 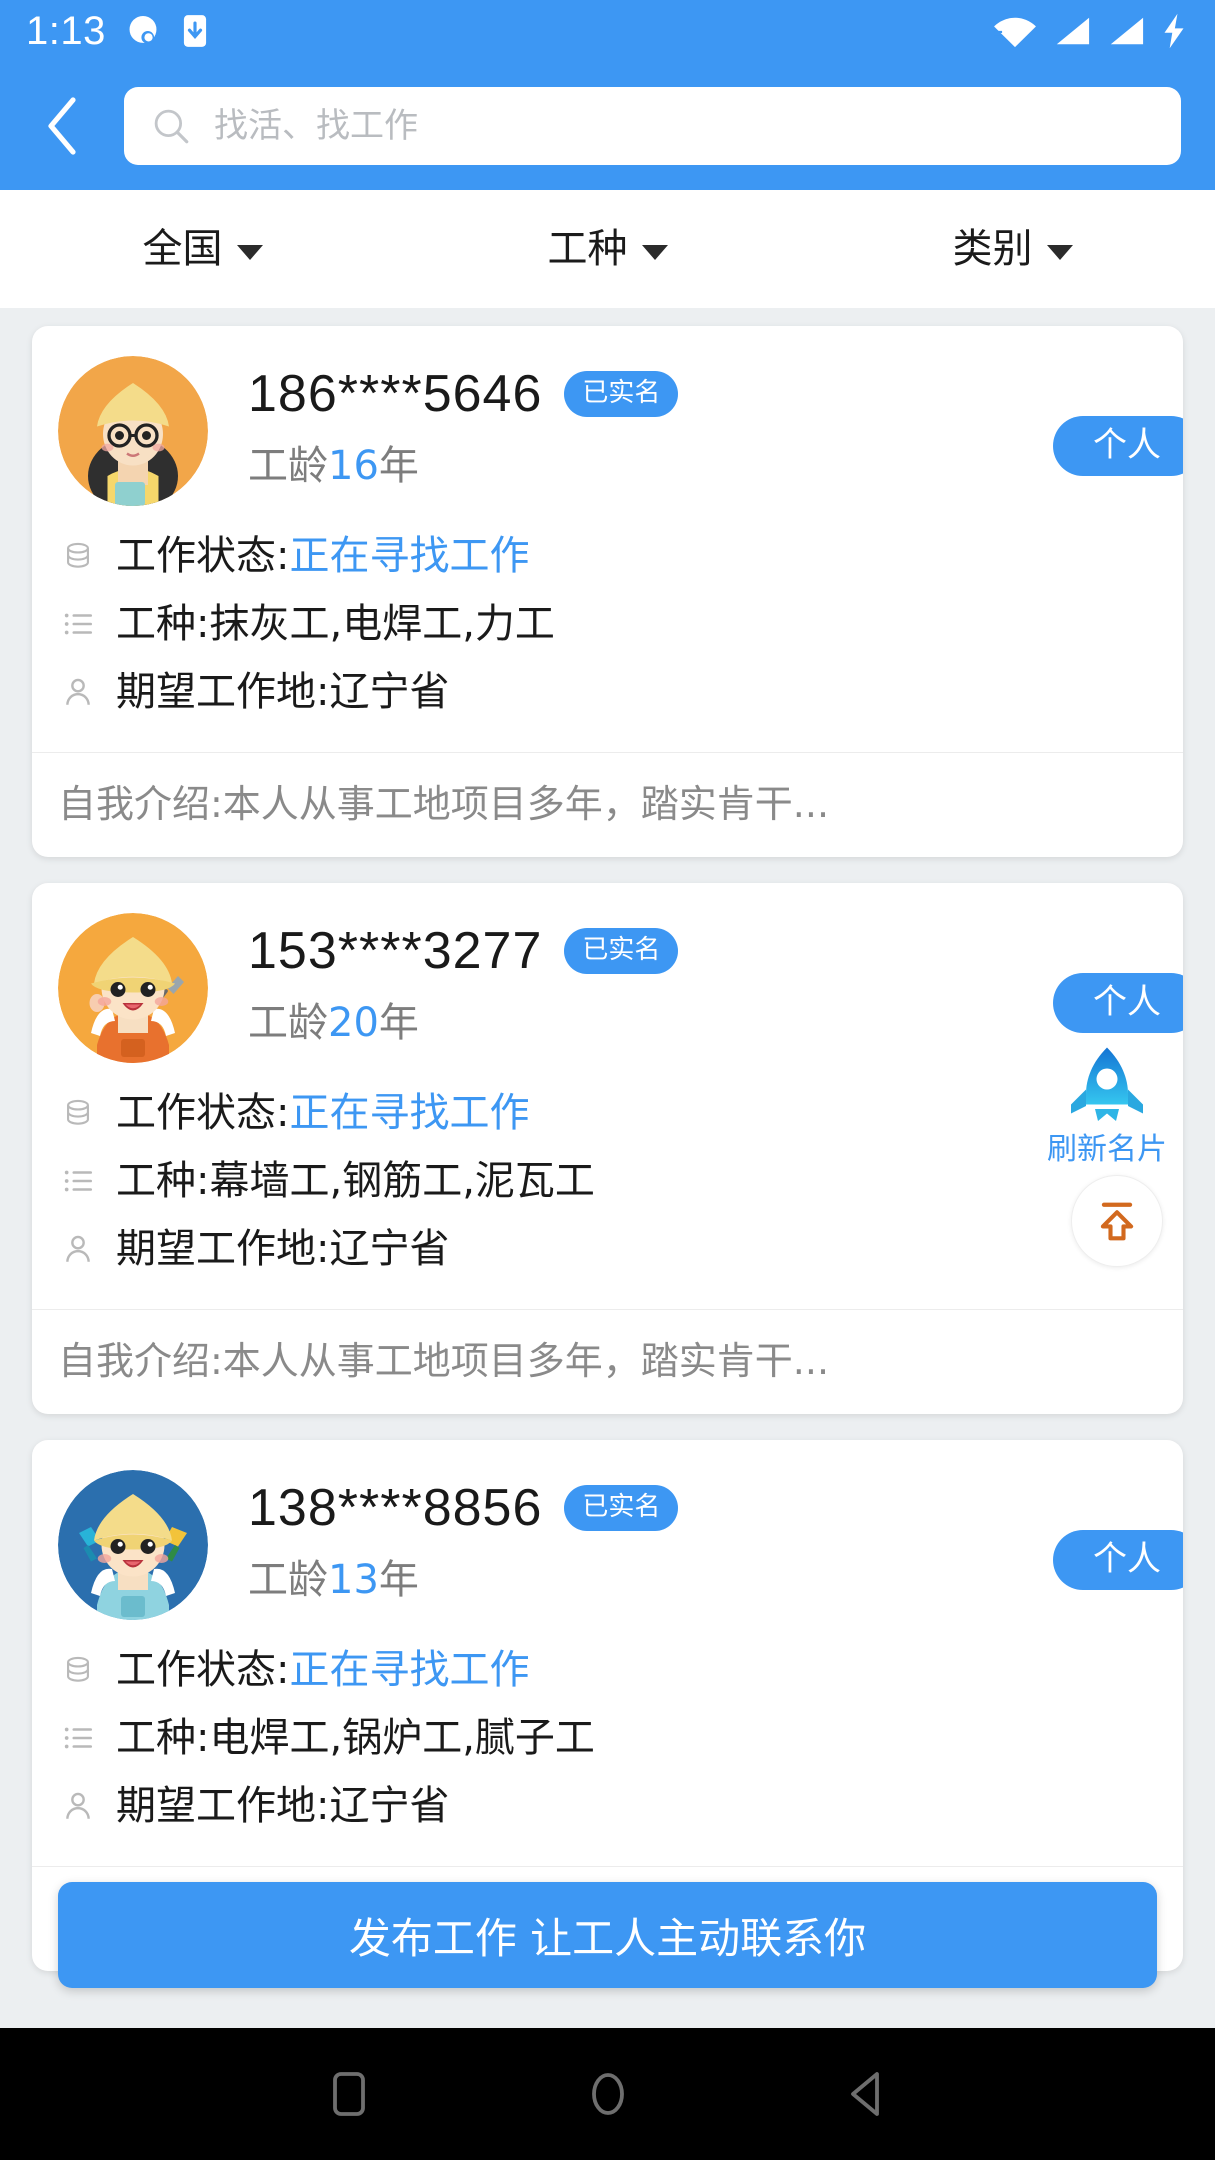 I want to click on worker-experience: 工龄13年, so click(x=463, y=1580).